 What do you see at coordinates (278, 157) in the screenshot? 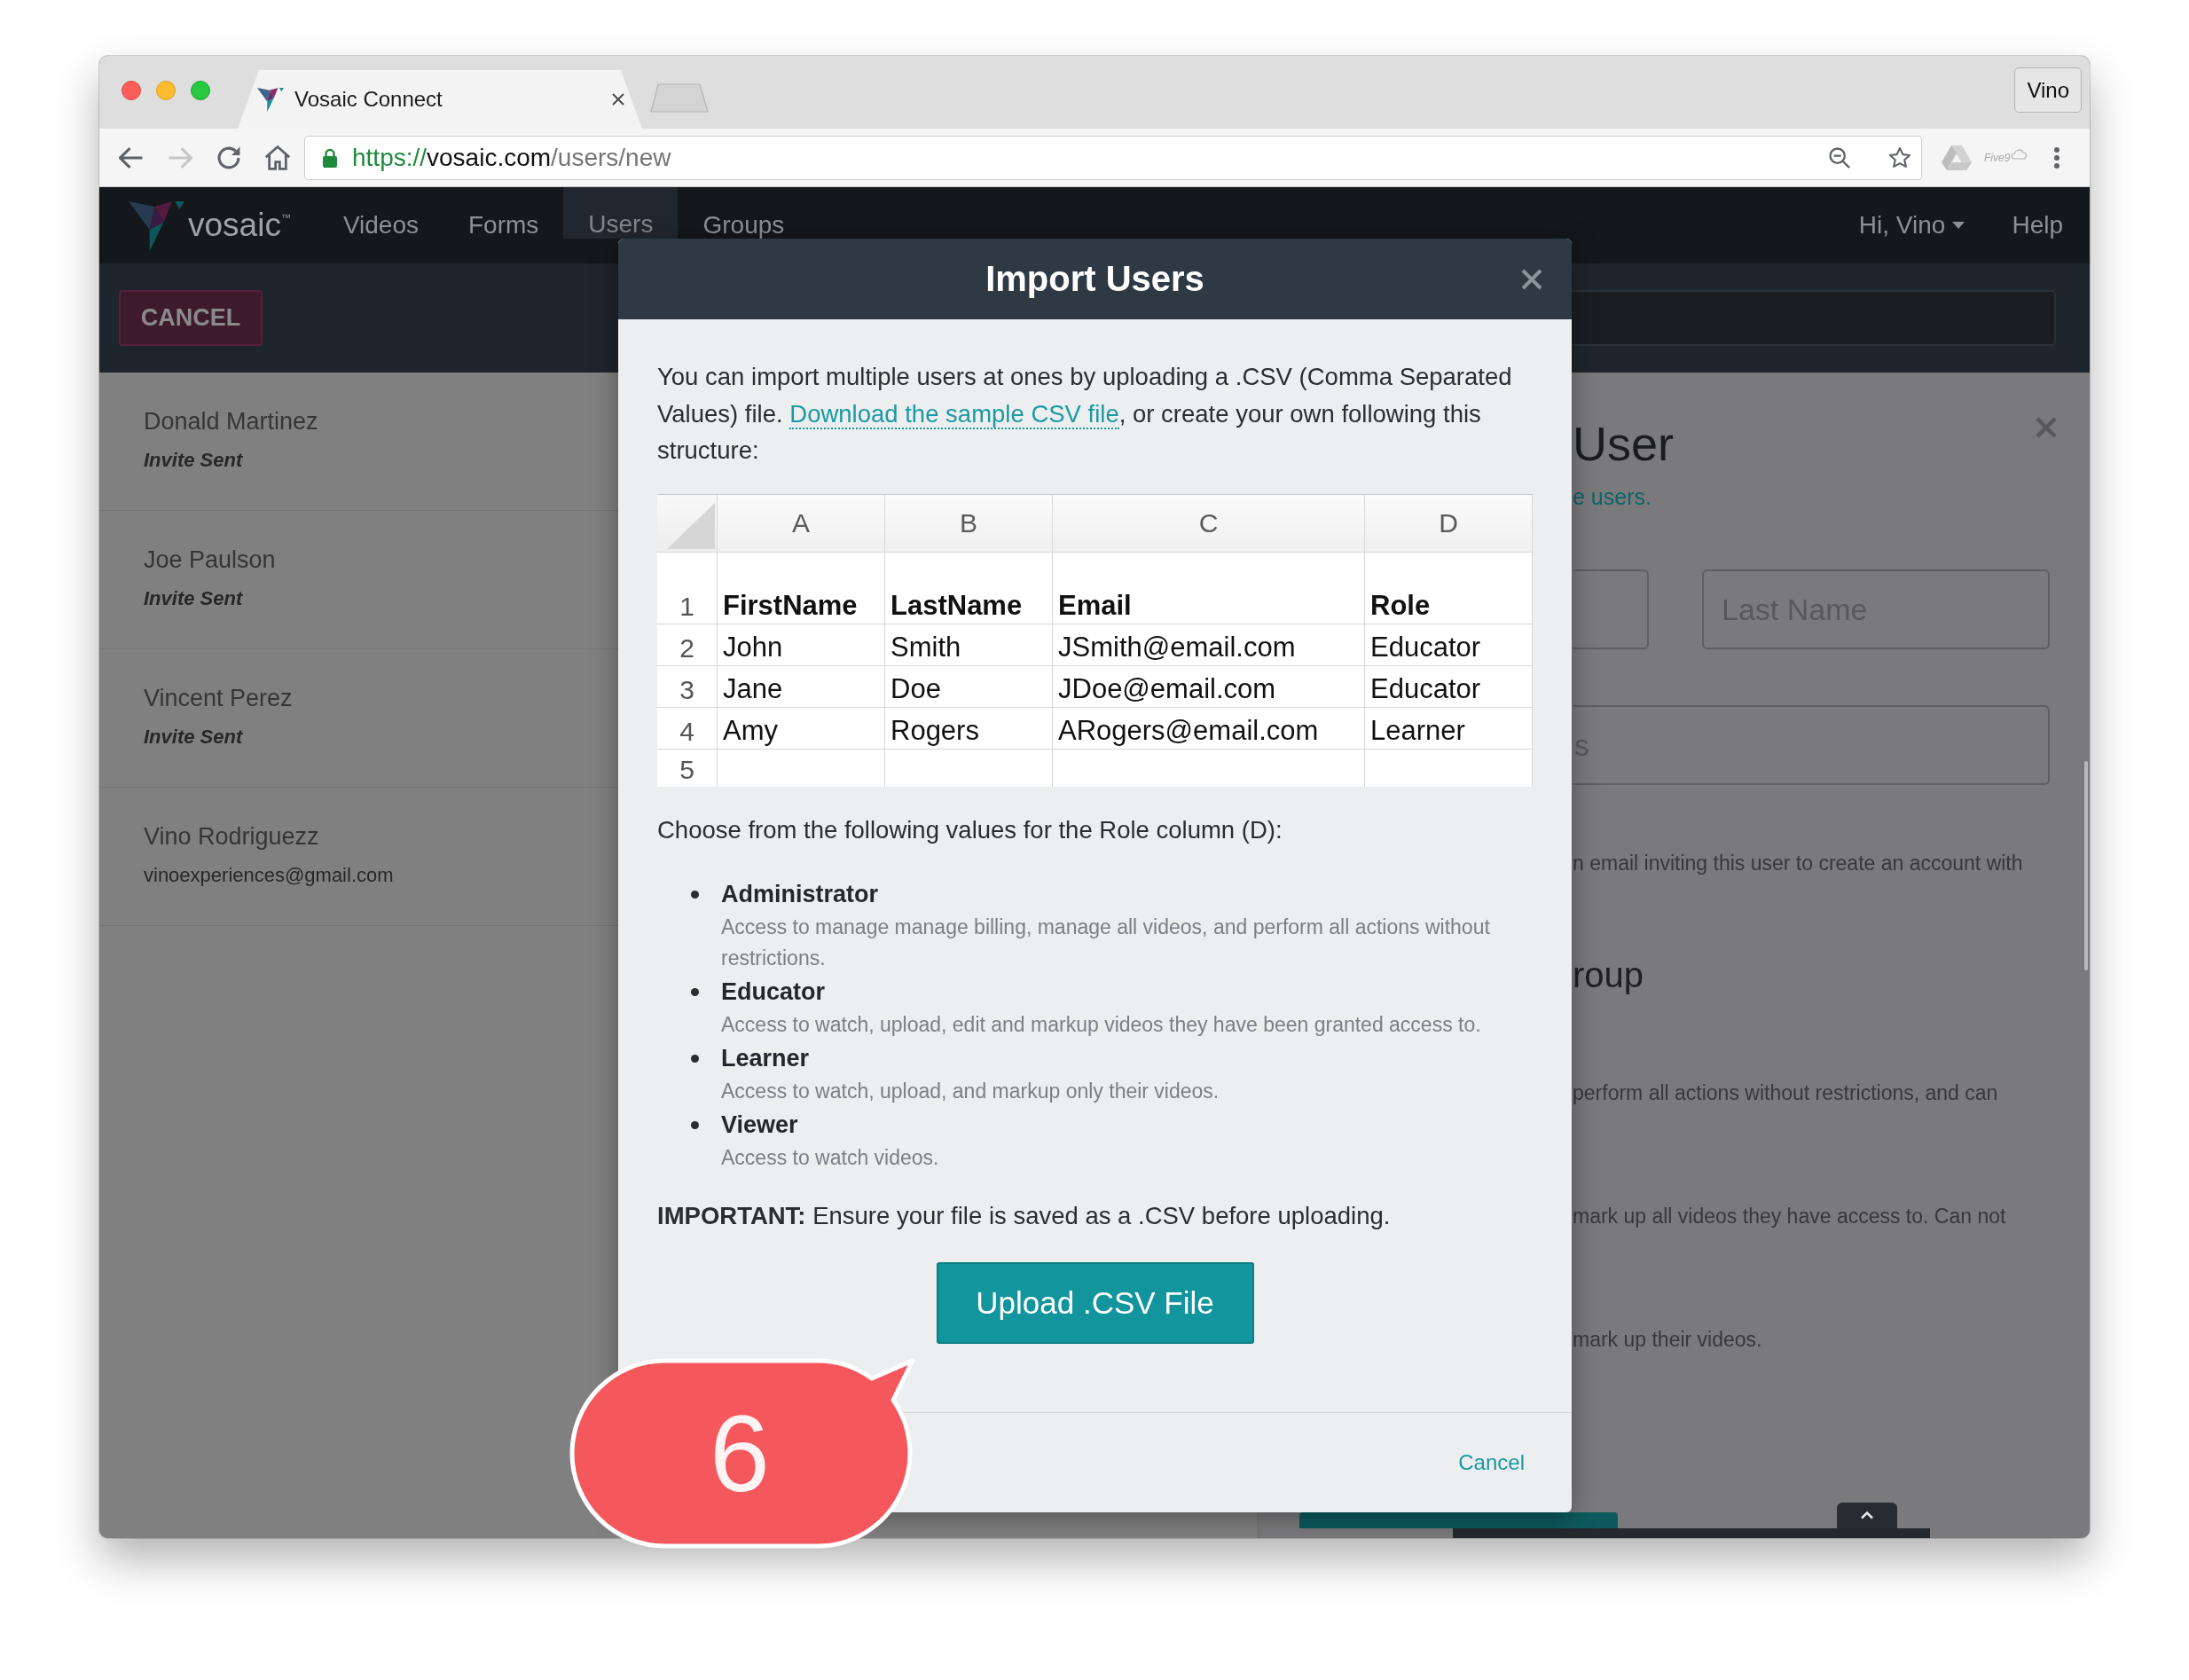
I see `home-icon` at bounding box center [278, 157].